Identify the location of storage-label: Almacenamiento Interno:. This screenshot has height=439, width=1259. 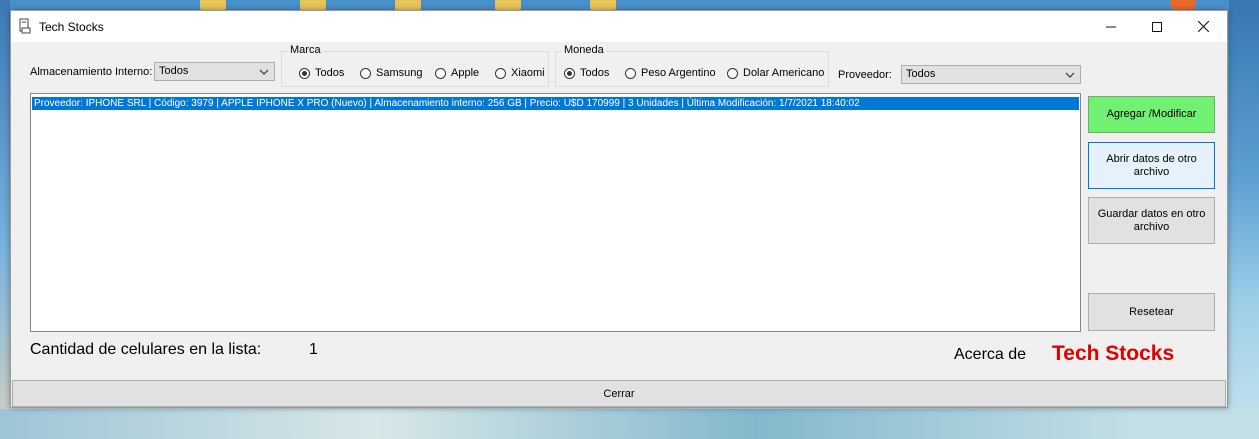
(91, 72).